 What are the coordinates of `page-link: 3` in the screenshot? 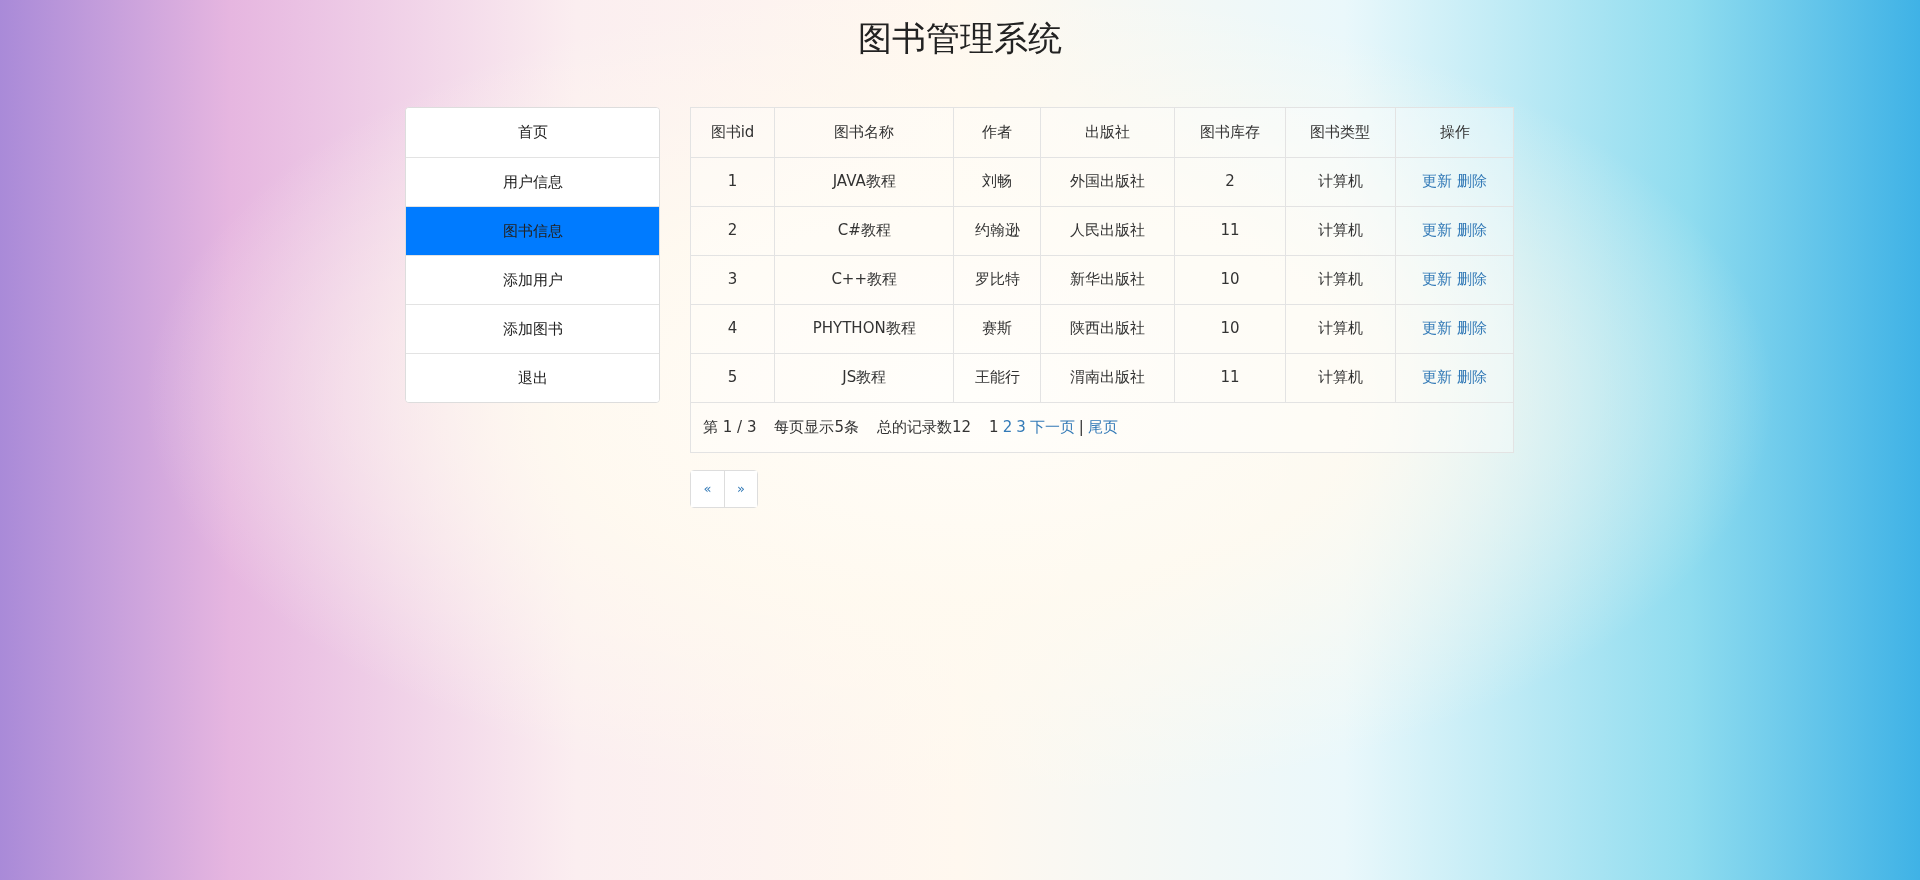 It's located at (1021, 427).